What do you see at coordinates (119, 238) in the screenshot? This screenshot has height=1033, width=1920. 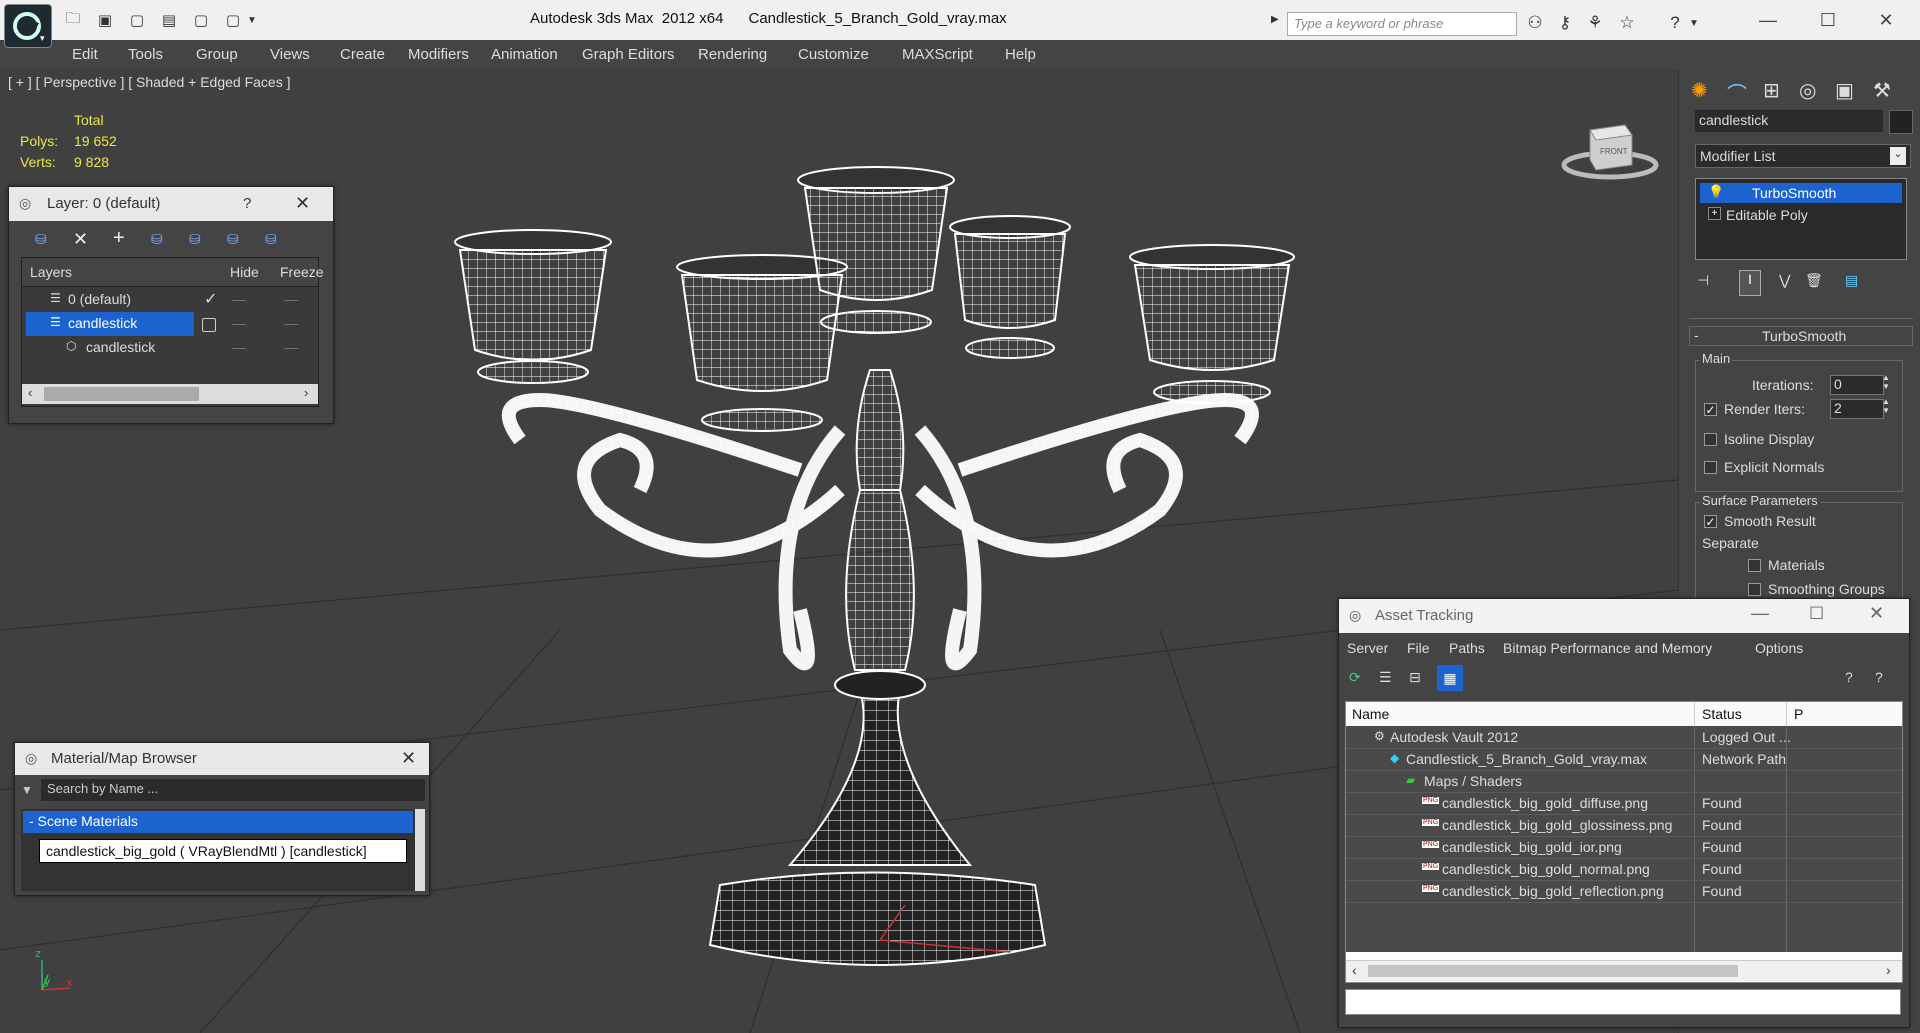 I see `add-to-layer-icon: +` at bounding box center [119, 238].